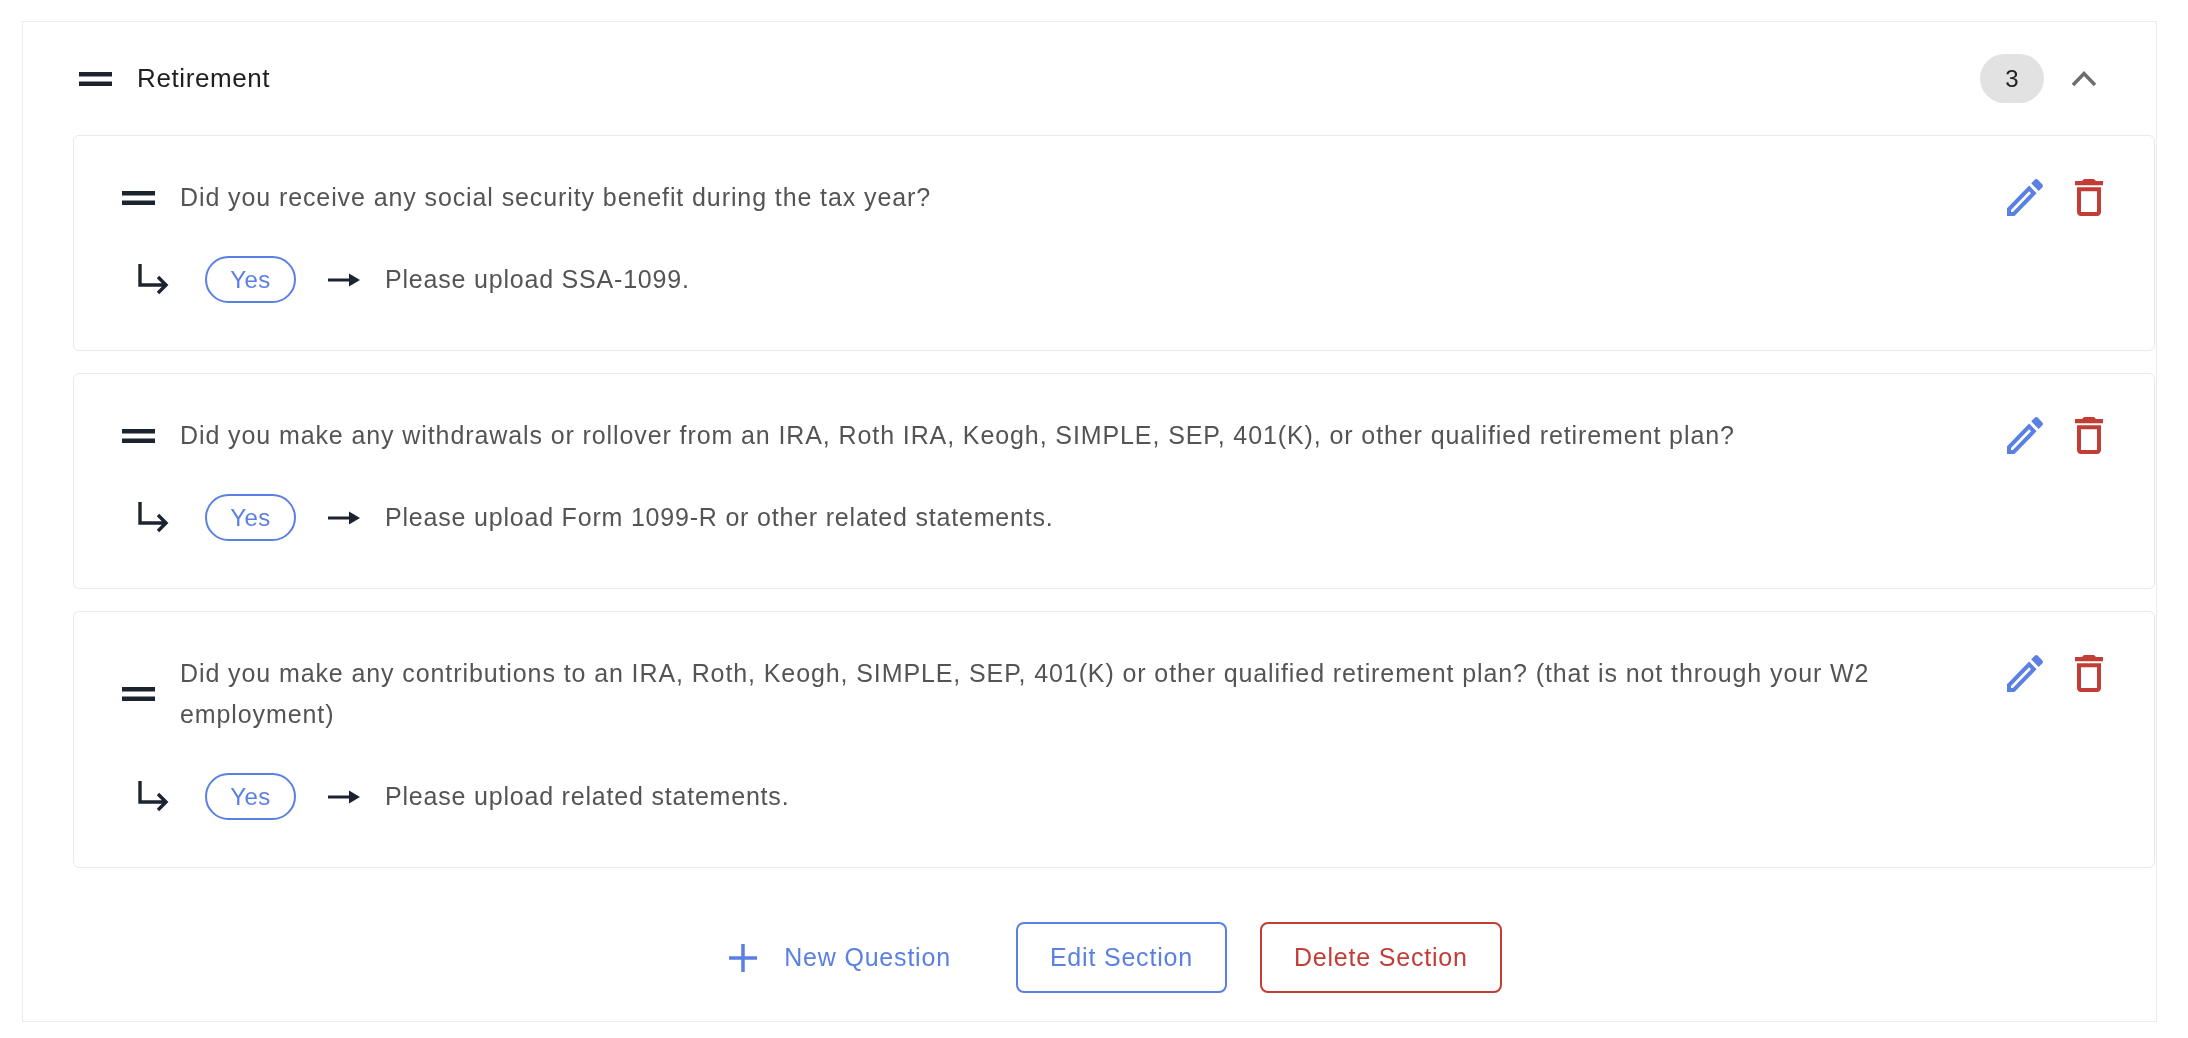 The image size is (2188, 1038). Describe the element at coordinates (2084, 78) in the screenshot. I see `chevron-up-icon` at that location.